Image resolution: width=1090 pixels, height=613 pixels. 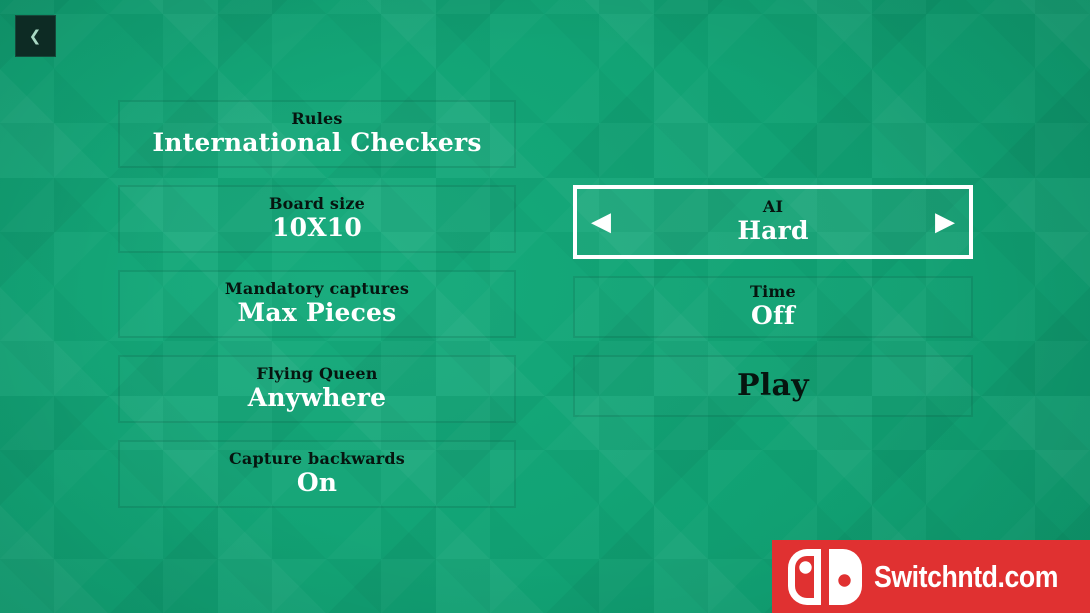 I want to click on setting-mandatory-captures: Mandatory captures Max Pieces, so click(x=317, y=304).